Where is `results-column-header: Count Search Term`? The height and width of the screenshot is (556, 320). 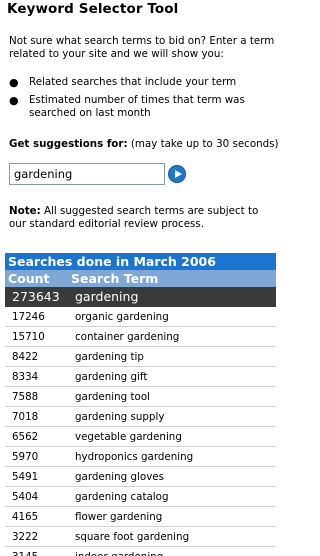 results-column-header: Count Search Term is located at coordinates (140, 278).